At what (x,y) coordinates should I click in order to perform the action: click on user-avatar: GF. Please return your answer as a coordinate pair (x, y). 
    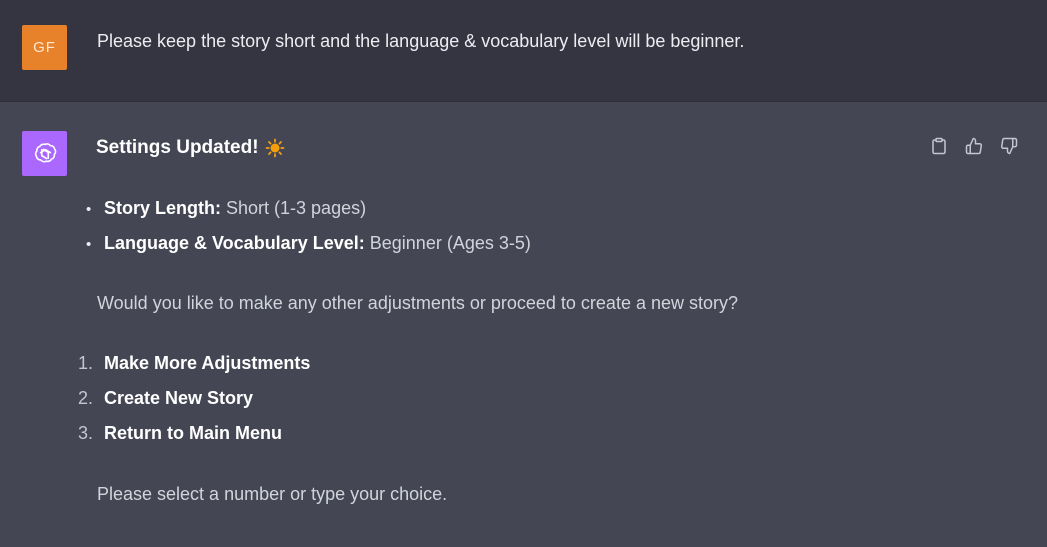
    Looking at the image, I should click on (44, 47).